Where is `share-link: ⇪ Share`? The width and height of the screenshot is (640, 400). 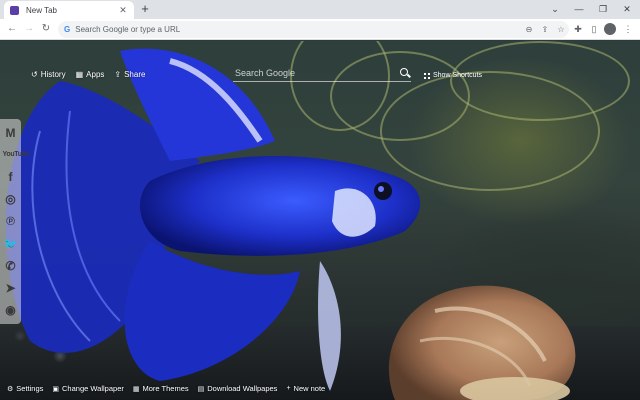 share-link: ⇪ Share is located at coordinates (129, 74).